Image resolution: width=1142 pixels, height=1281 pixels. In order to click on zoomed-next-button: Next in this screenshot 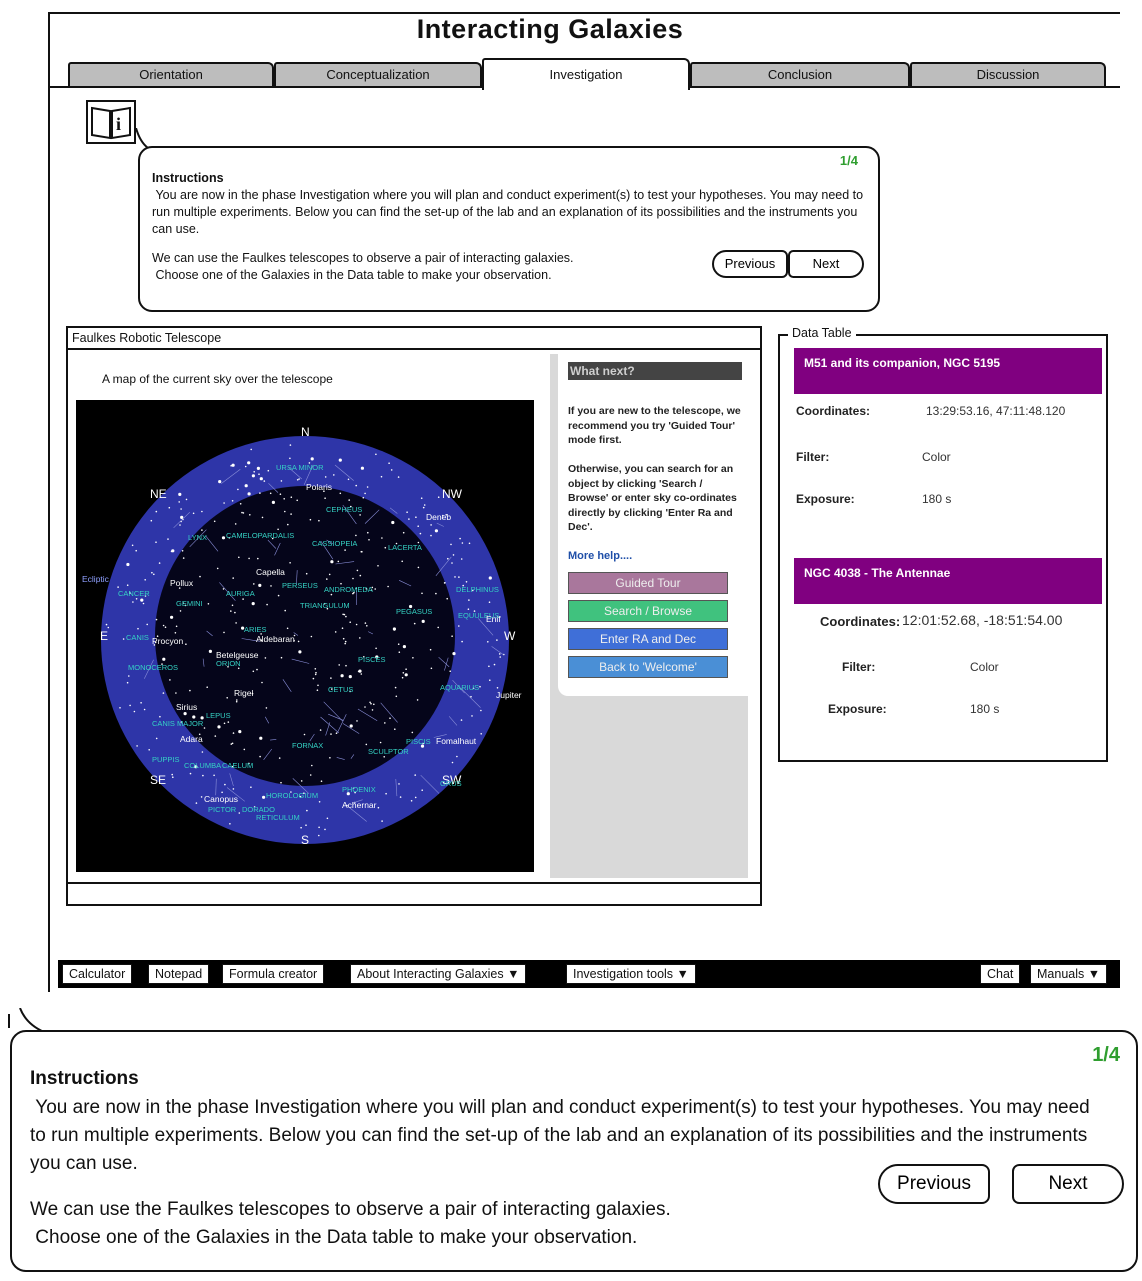, I will do `click(1068, 1184)`.